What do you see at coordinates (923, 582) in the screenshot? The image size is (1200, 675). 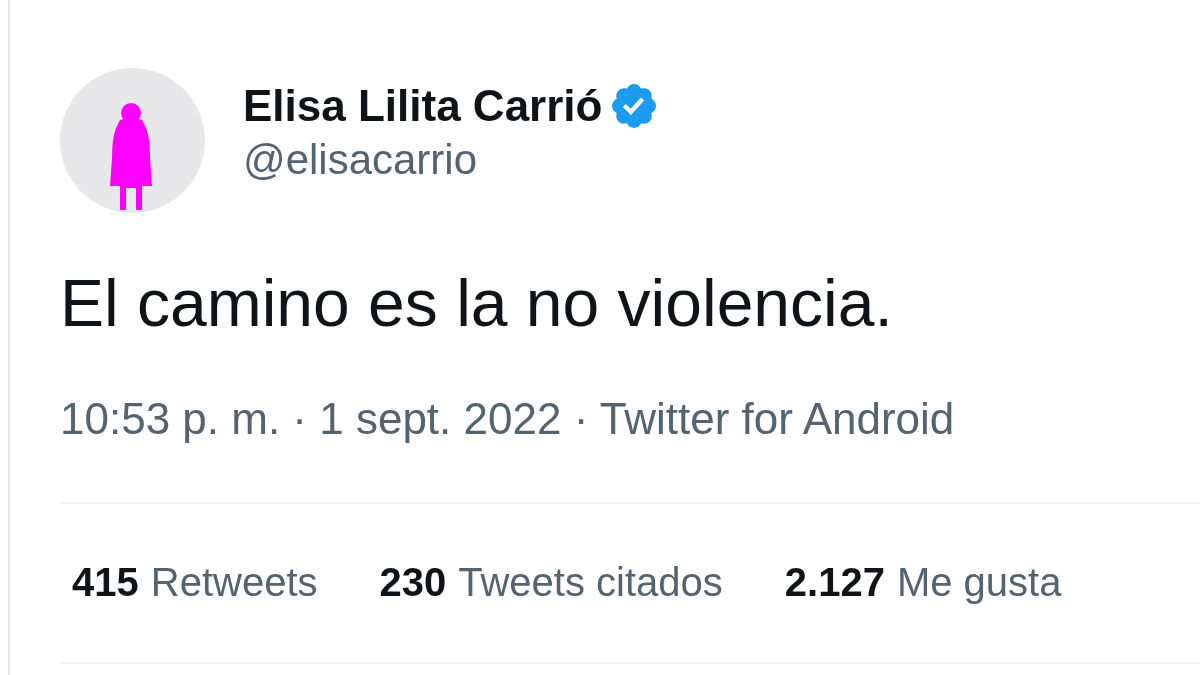 I see `stat-link: 2.127 Me gusta` at bounding box center [923, 582].